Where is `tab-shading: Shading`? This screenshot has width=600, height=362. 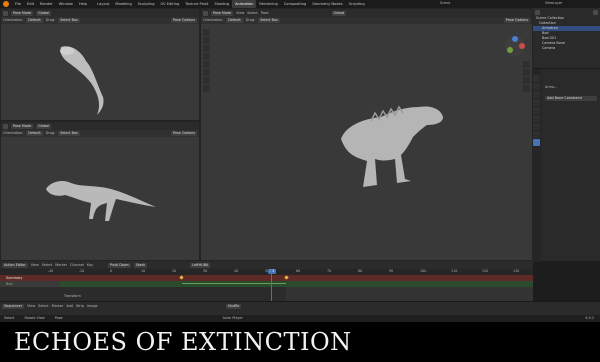 tab-shading: Shading is located at coordinates (221, 4).